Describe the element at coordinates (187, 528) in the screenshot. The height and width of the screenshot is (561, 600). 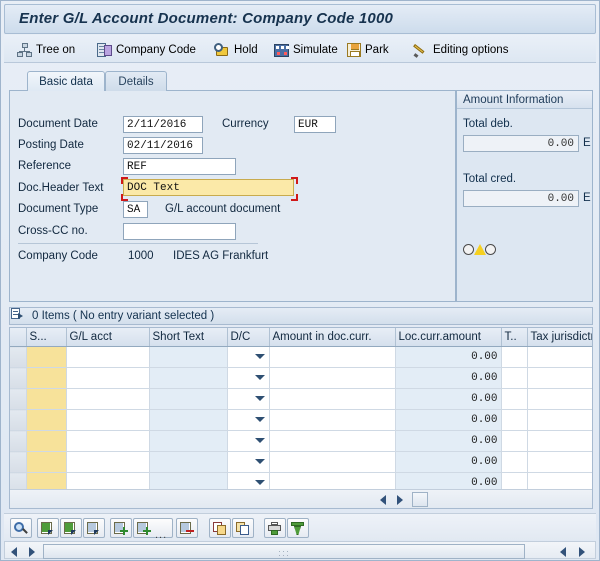
I see `delete-row-button` at that location.